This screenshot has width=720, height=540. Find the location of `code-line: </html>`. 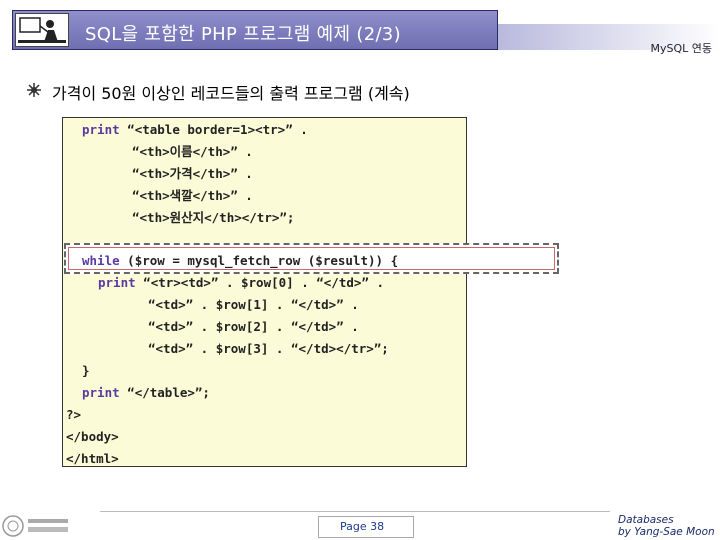

code-line: </html> is located at coordinates (92, 458).